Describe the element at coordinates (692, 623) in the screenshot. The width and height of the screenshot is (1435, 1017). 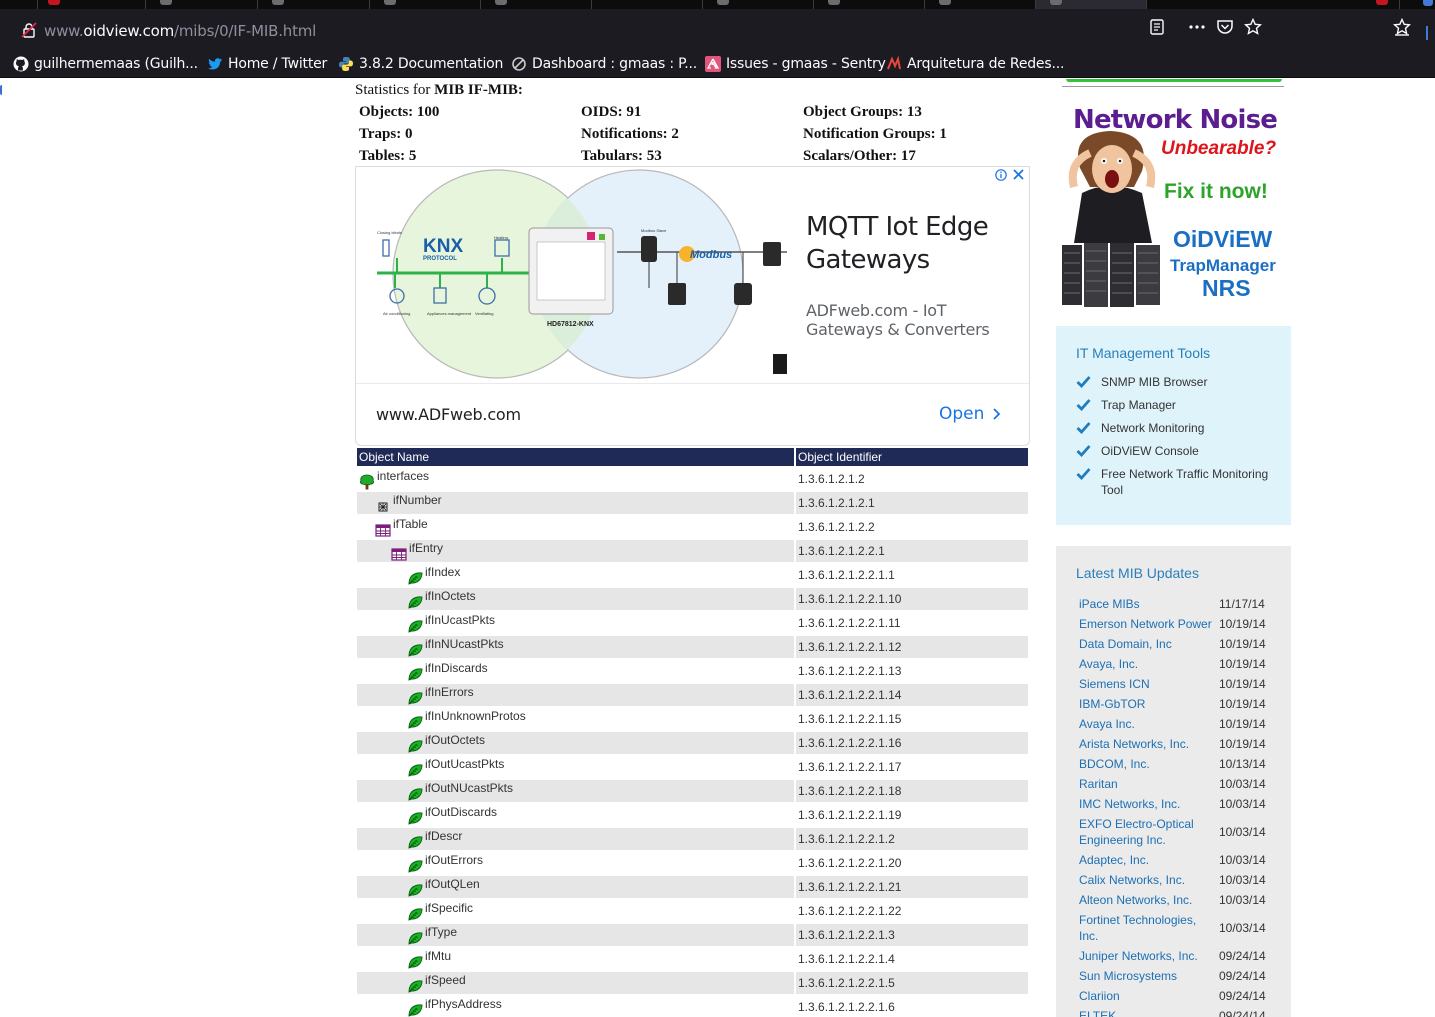
I see `table-row: ifInUcastPkts 1.3.6.1.2.1.2.2.1.11` at that location.